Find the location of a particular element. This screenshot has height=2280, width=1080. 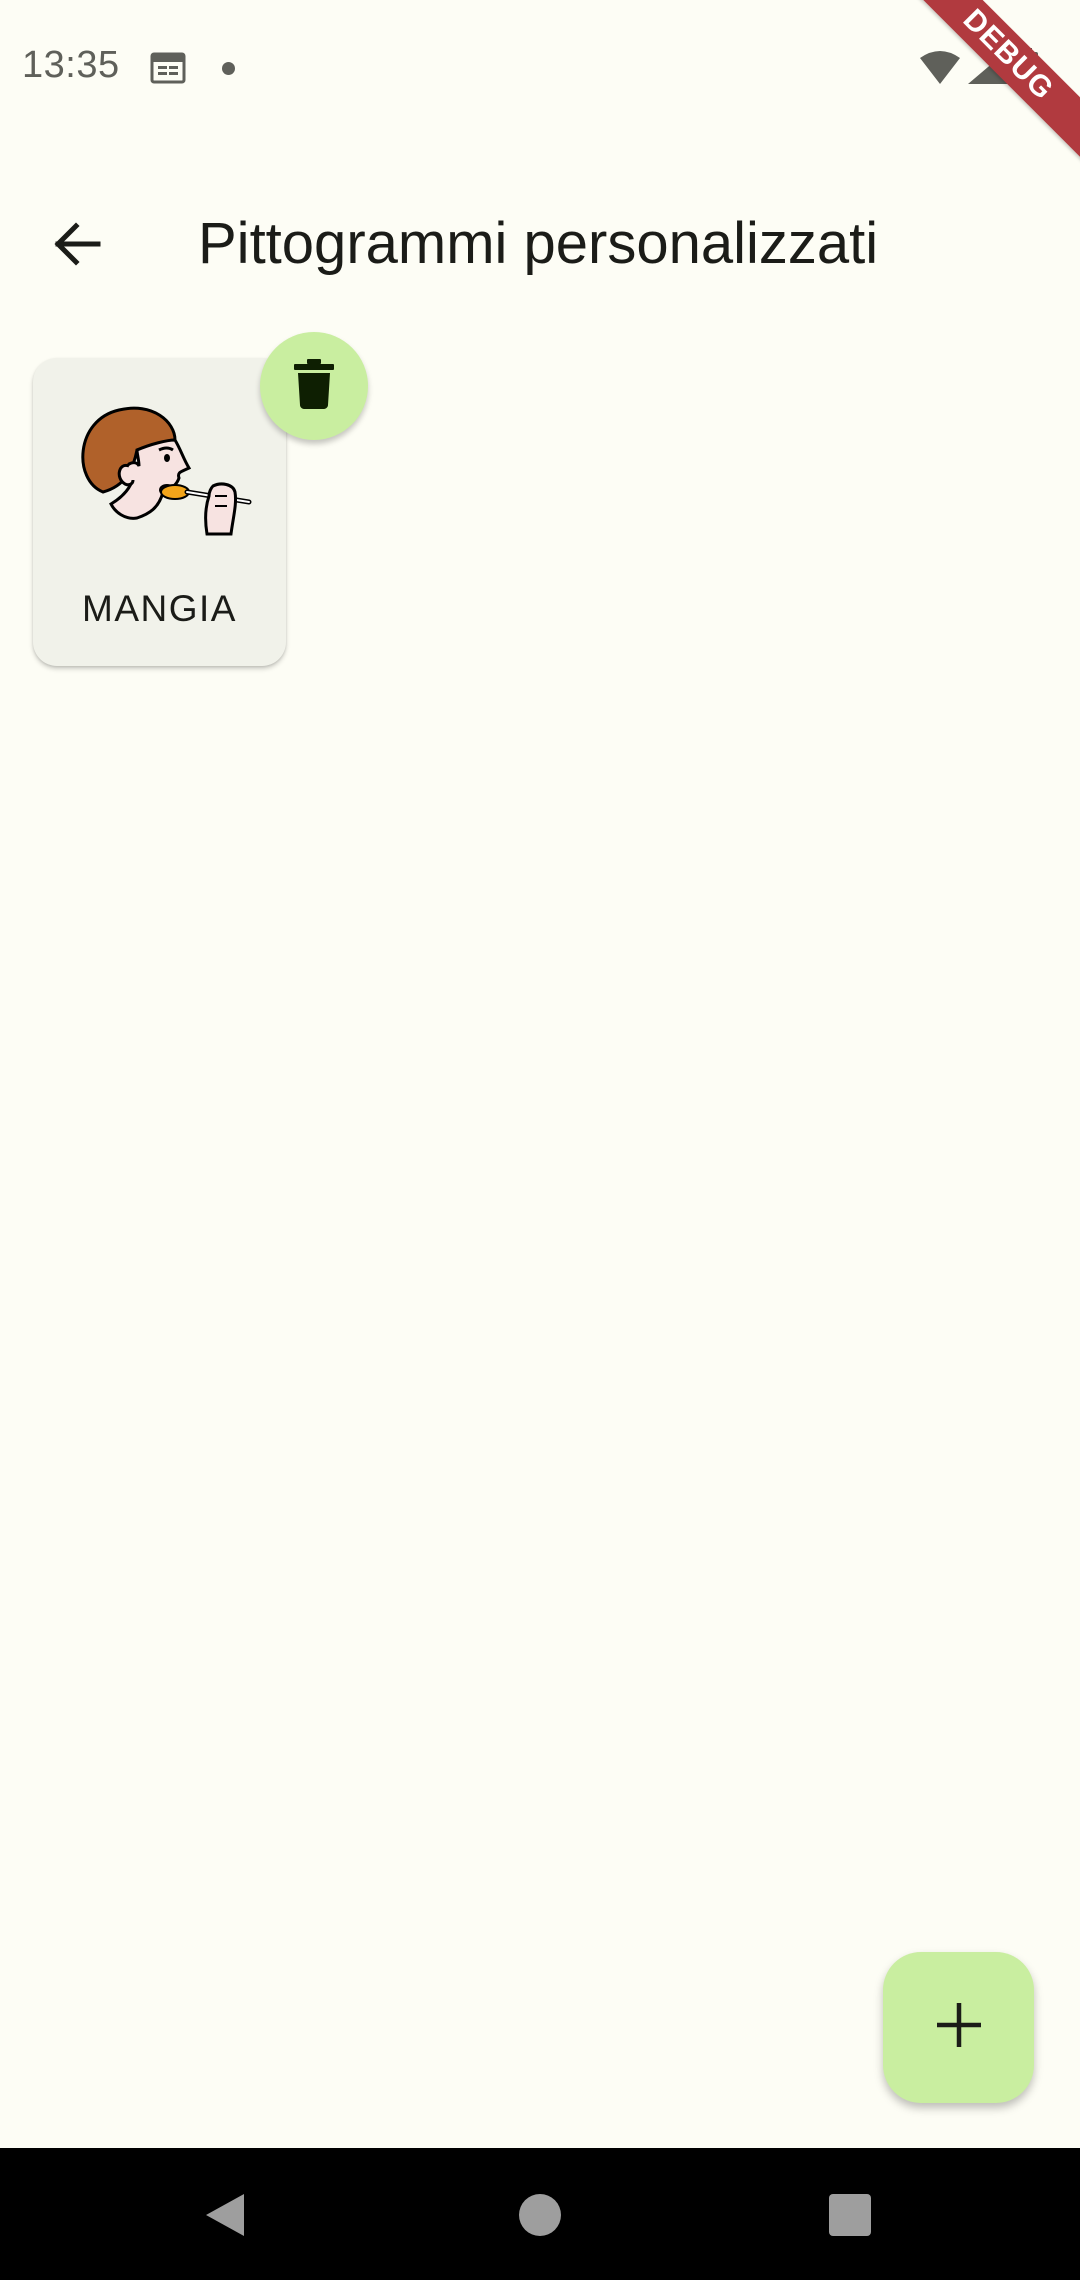

arrow-back-icon is located at coordinates (76, 246).